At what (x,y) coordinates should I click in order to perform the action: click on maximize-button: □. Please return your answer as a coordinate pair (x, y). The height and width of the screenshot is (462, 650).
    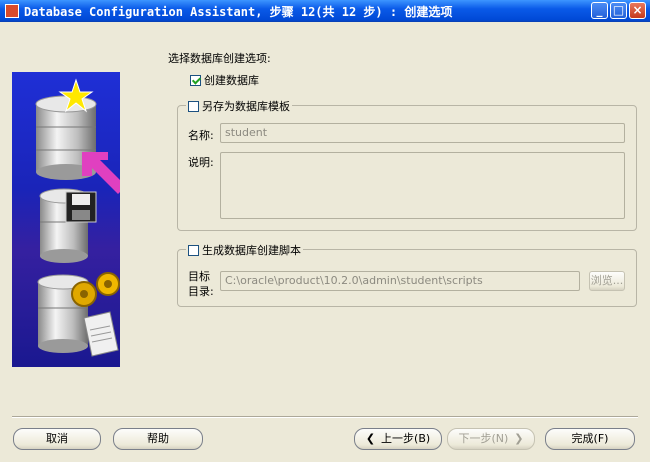
    Looking at the image, I should click on (618, 10).